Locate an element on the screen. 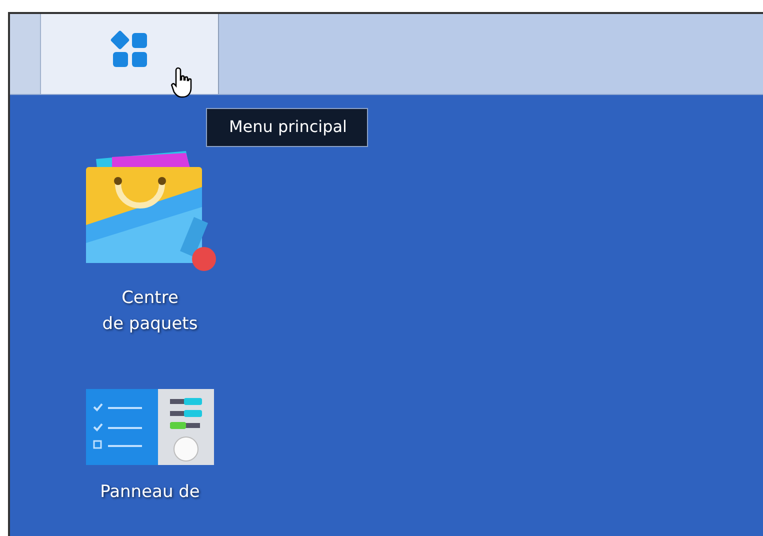 The image size is (763, 536). main-menu-button is located at coordinates (130, 54).